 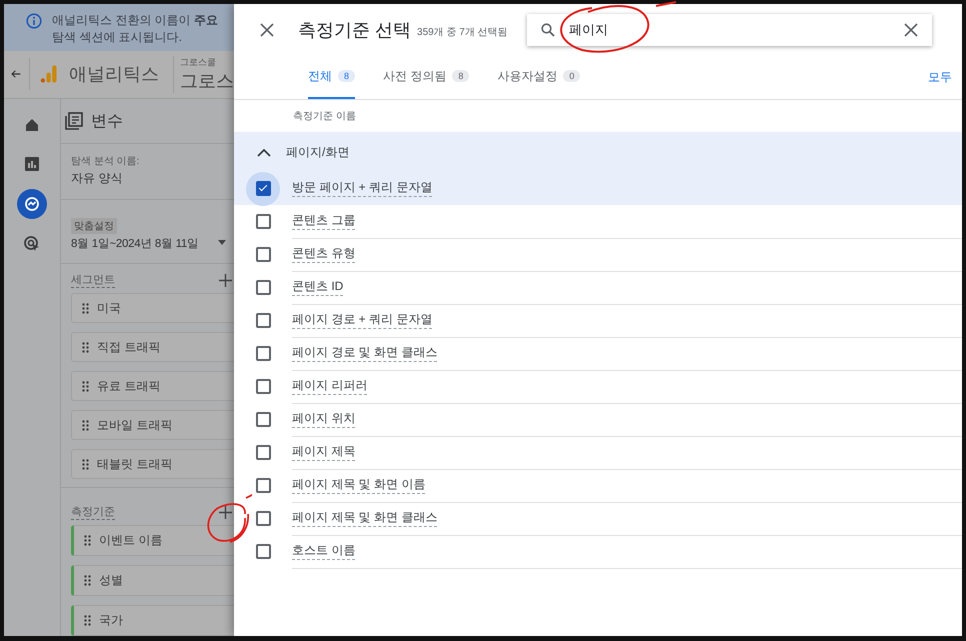 I want to click on banner-message: 애널리틱스 전환의 이름이 주요 탐색 섹션에 표시됩니다., so click(x=135, y=29).